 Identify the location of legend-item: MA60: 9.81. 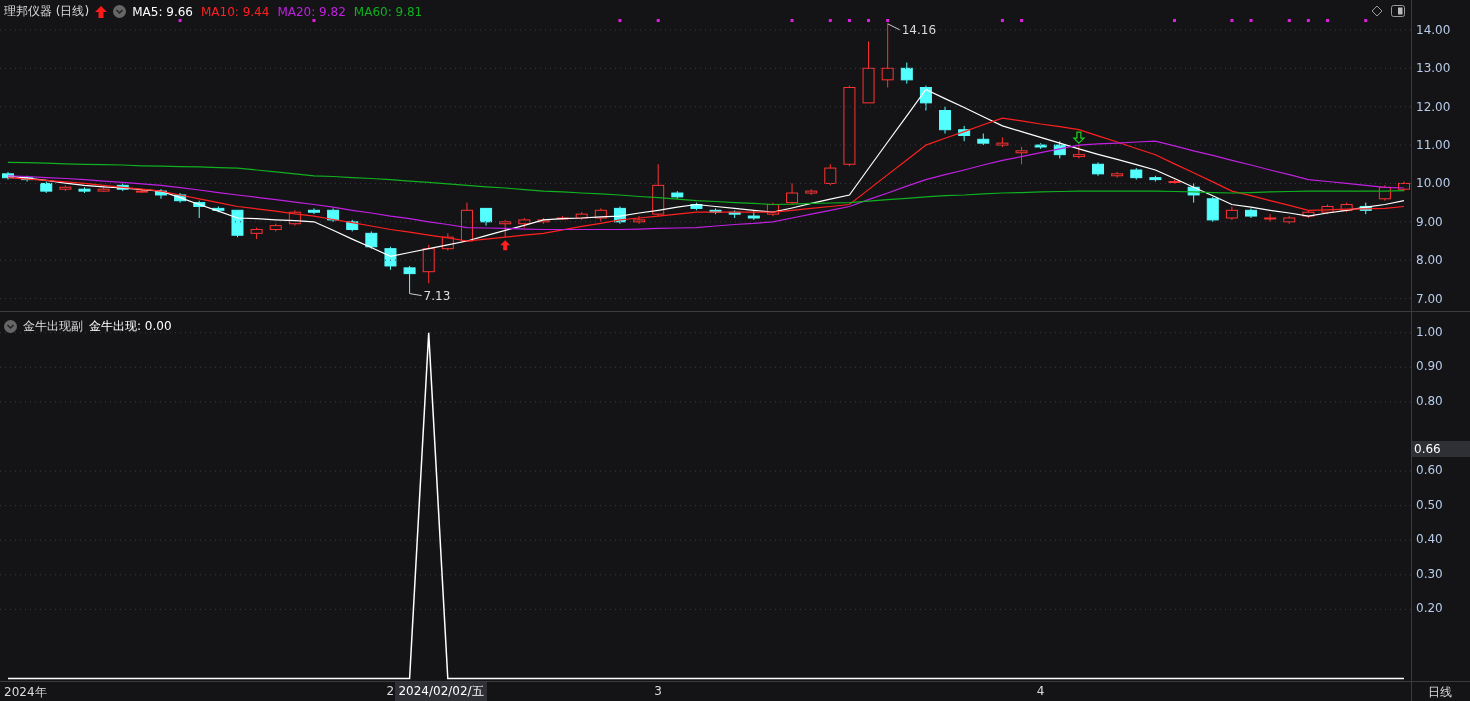
(388, 11).